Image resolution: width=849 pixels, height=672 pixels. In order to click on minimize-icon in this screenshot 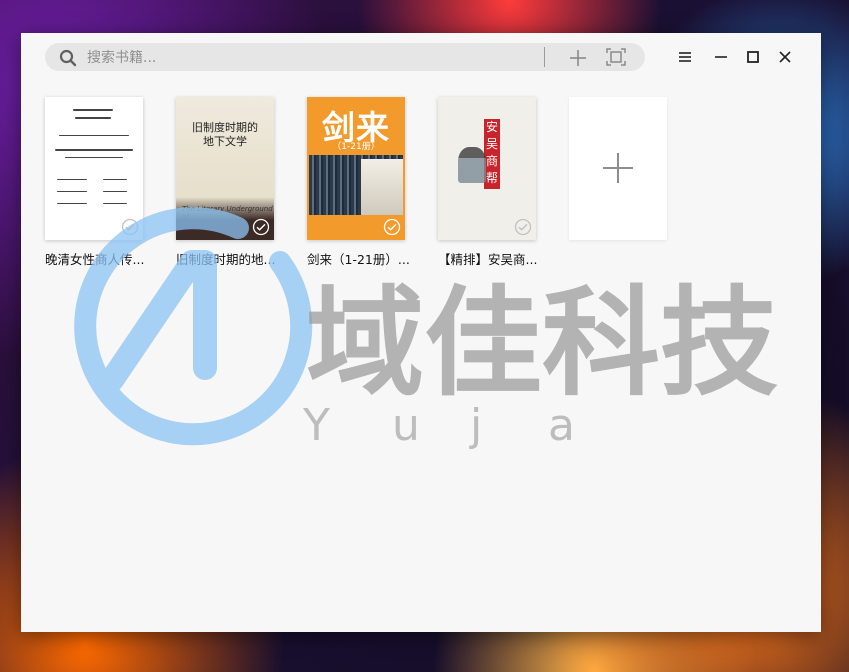, I will do `click(721, 57)`.